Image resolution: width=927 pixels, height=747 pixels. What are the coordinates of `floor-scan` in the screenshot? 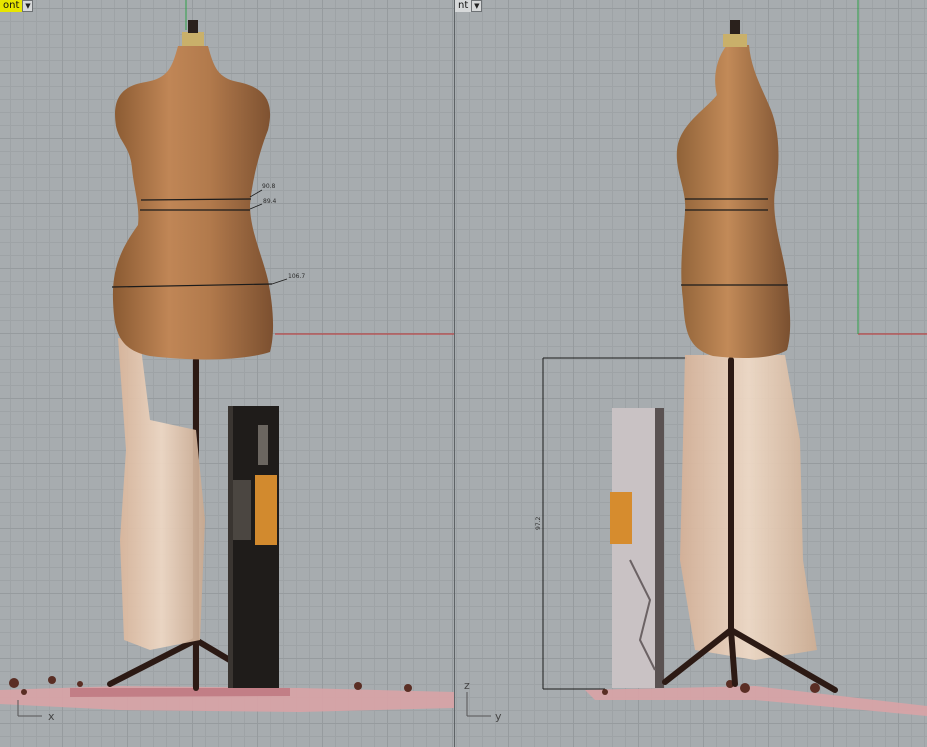 It's located at (756, 701).